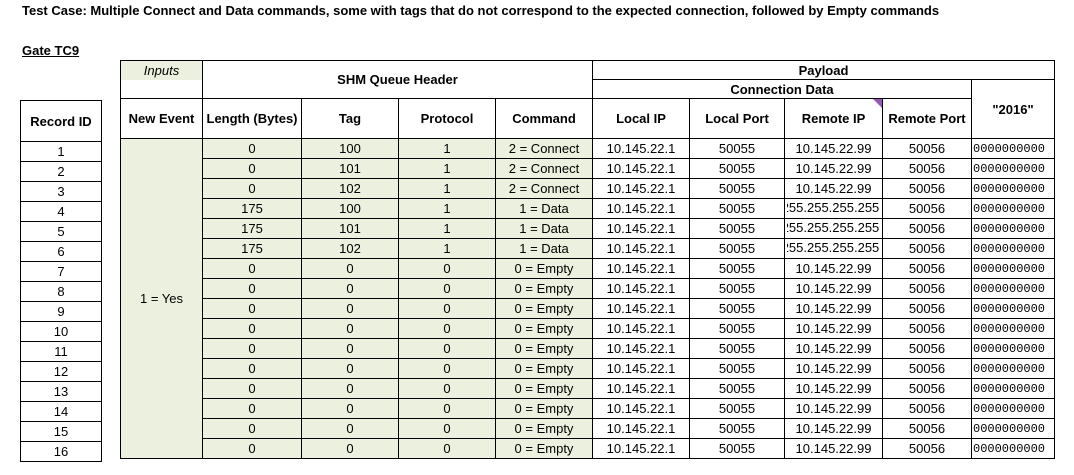  Describe the element at coordinates (61, 351) in the screenshot. I see `record-row: 11` at that location.